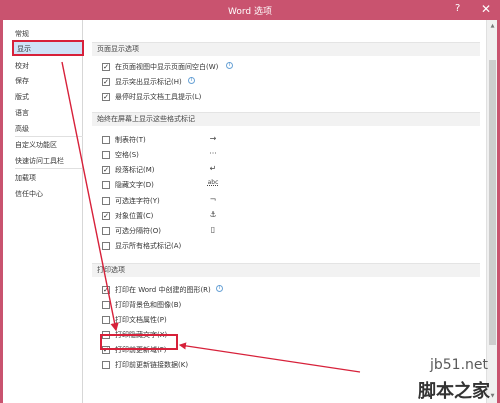 This screenshot has width=500, height=403. What do you see at coordinates (22, 66) in the screenshot?
I see `sidebar-item-proofing: 校对` at bounding box center [22, 66].